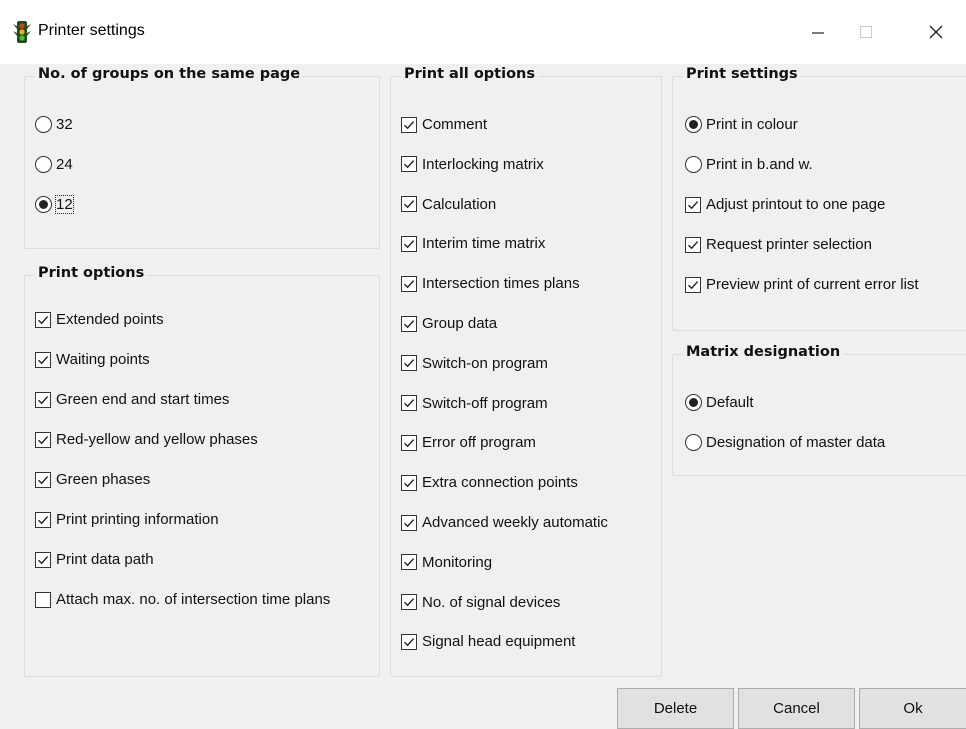 This screenshot has height=729, width=966. What do you see at coordinates (146, 439) in the screenshot?
I see `checkbox-row: Red-yellow and yellow phases` at bounding box center [146, 439].